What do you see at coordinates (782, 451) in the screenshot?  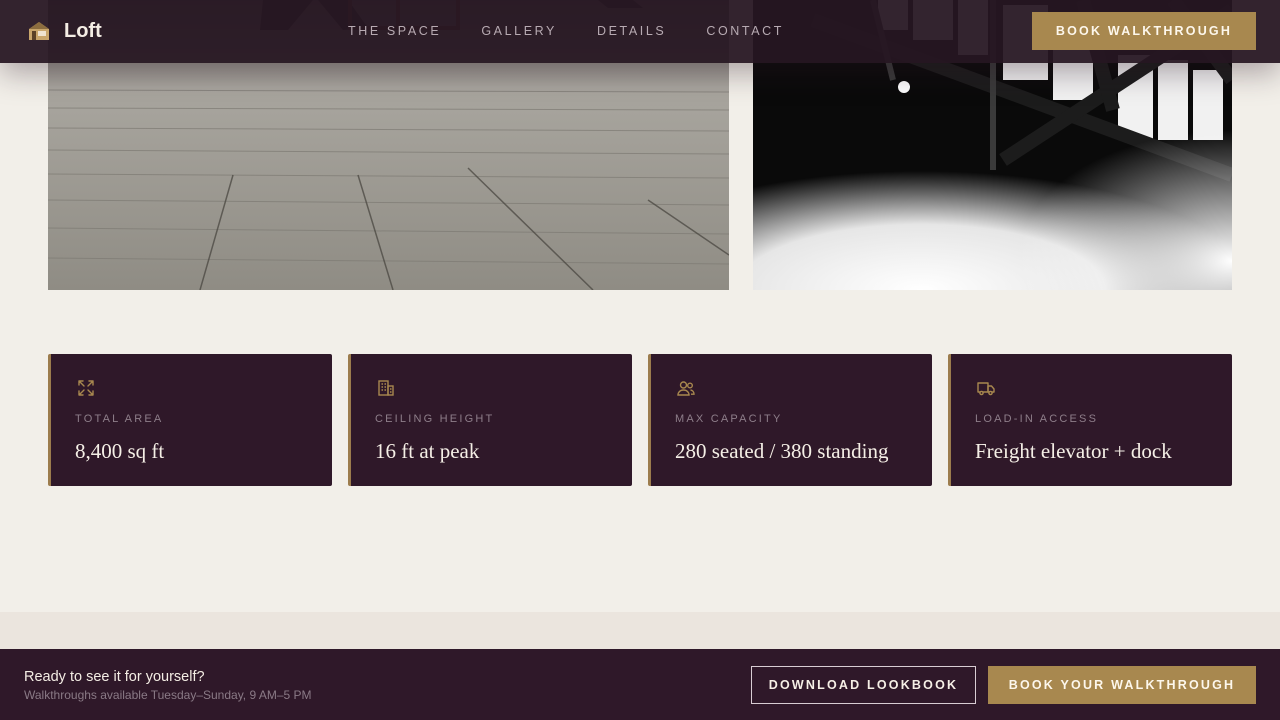 I see `stat-value: 280 seated / 380 standing` at bounding box center [782, 451].